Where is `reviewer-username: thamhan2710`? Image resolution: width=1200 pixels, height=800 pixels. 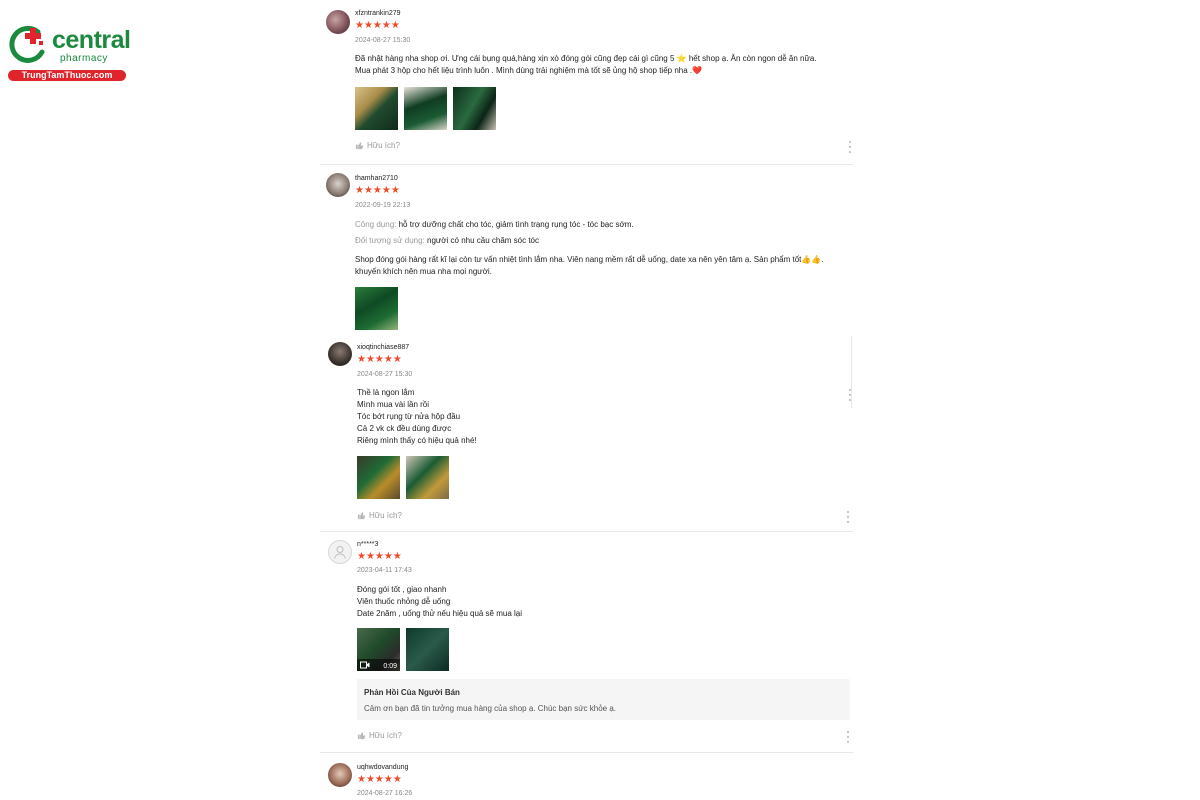 reviewer-username: thamhan2710 is located at coordinates (376, 178).